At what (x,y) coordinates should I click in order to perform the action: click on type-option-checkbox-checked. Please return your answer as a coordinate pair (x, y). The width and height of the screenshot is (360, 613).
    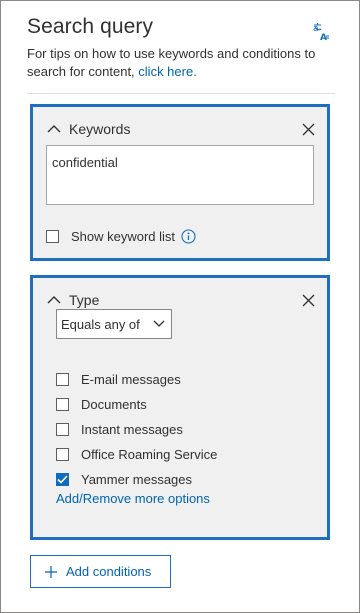
    Looking at the image, I should click on (62, 479).